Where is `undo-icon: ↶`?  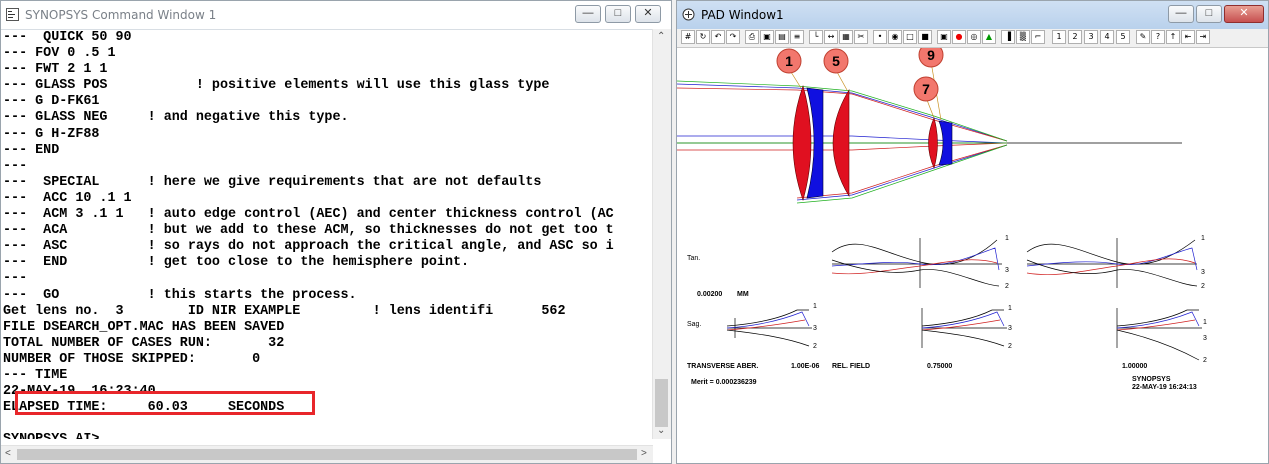
undo-icon: ↶ is located at coordinates (718, 37).